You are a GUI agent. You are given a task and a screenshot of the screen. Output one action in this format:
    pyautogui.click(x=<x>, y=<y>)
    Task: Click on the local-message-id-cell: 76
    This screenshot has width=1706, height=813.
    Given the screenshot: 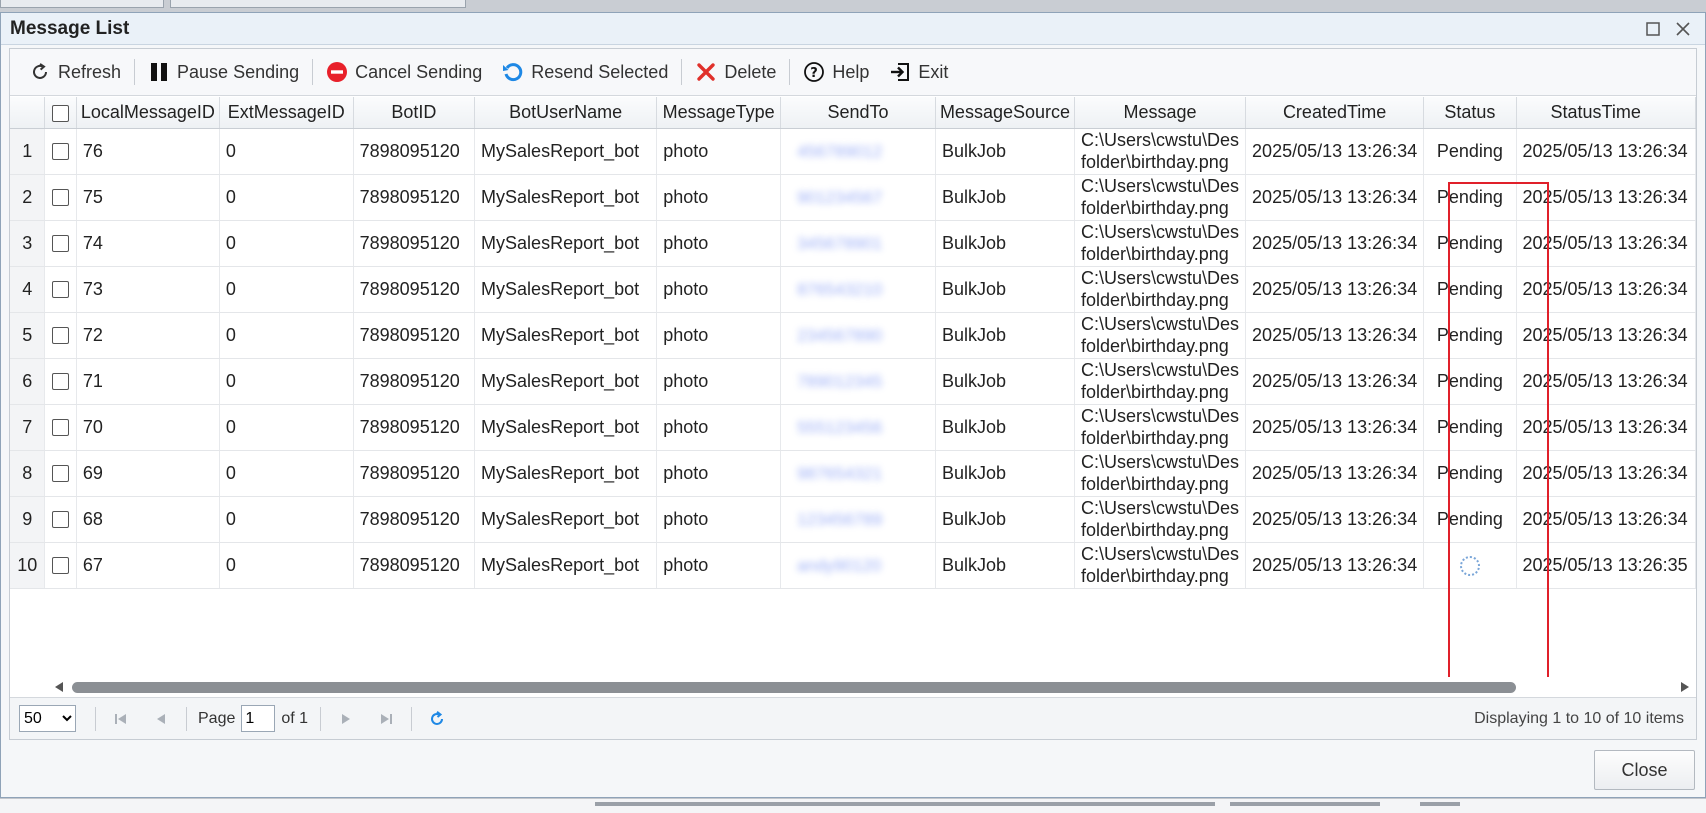 What is the action you would take?
    pyautogui.click(x=148, y=151)
    